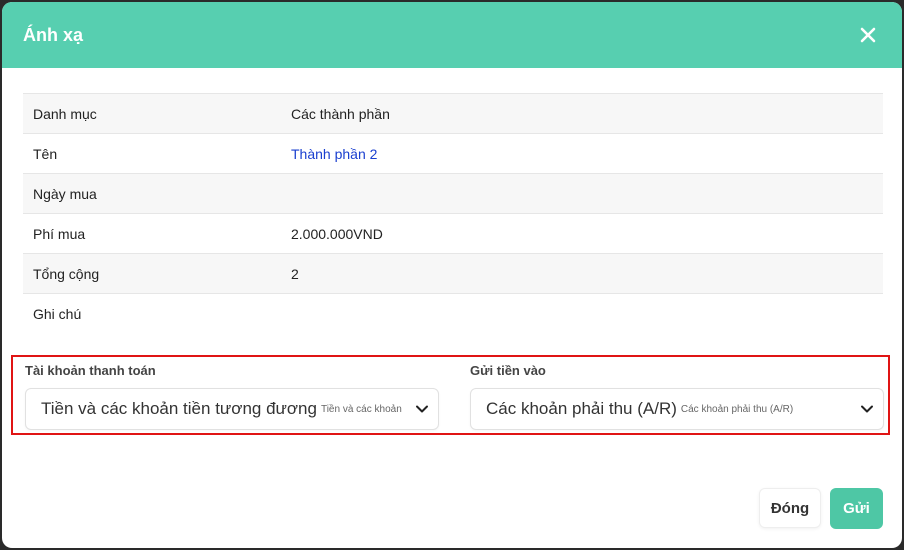 The width and height of the screenshot is (904, 550). I want to click on table-row: Ngày mua, so click(453, 193).